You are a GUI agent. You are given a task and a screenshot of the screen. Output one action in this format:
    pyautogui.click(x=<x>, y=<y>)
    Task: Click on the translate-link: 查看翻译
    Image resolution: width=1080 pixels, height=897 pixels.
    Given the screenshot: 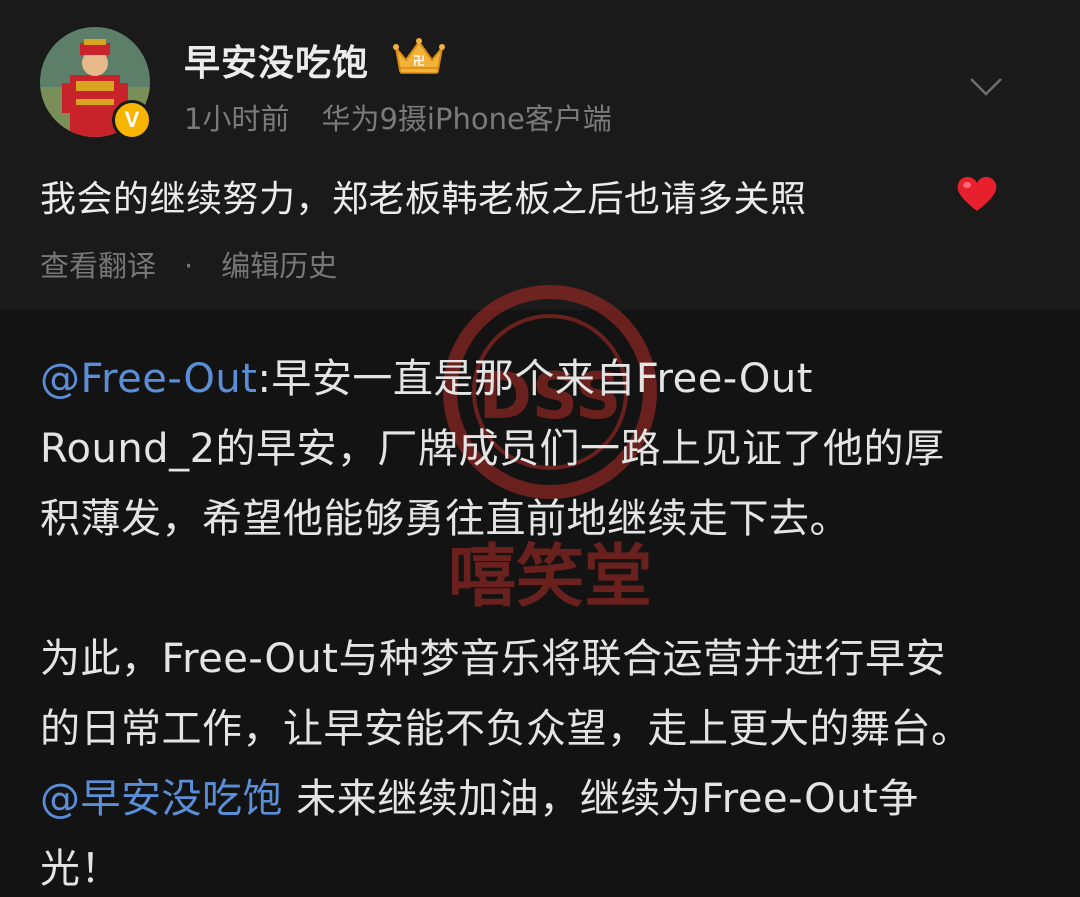 What is the action you would take?
    pyautogui.click(x=98, y=266)
    